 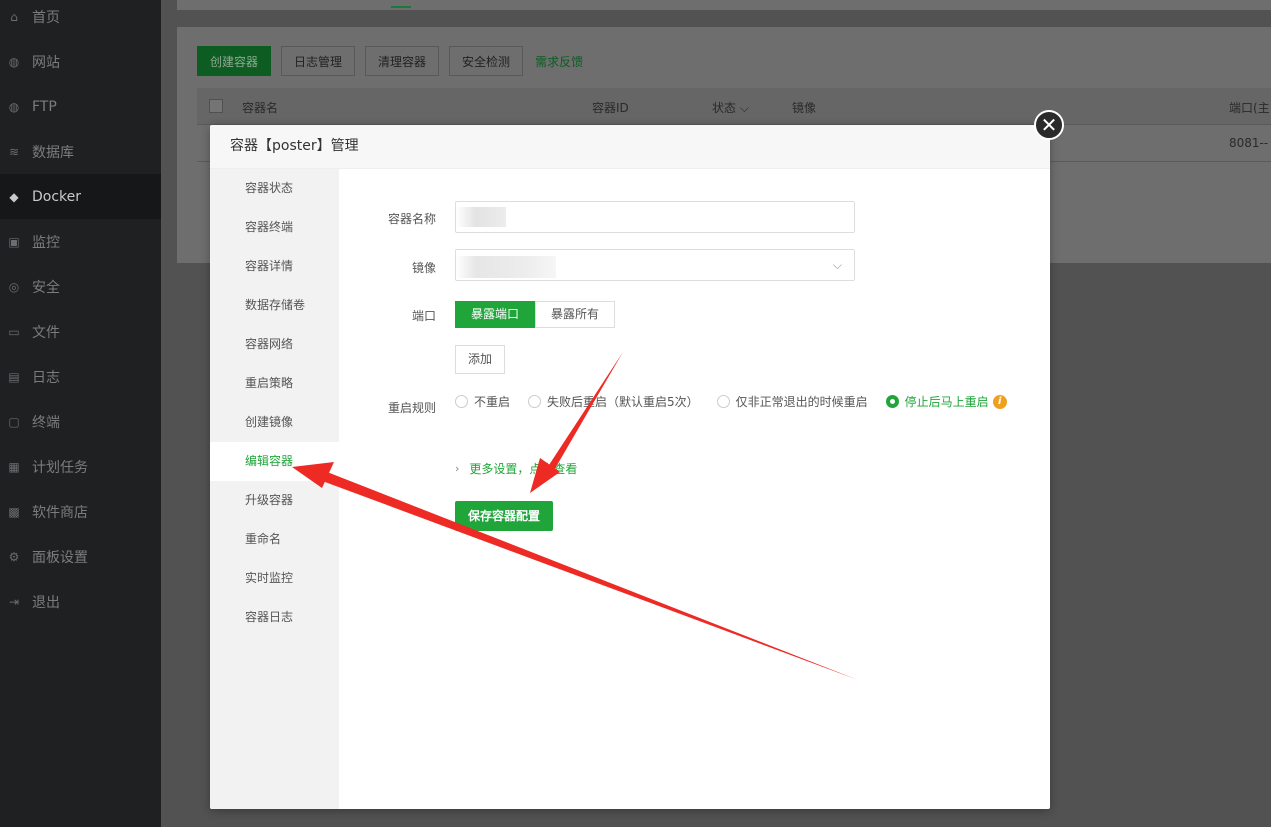 I want to click on col-status: 状态 ⌵, so click(x=730, y=107).